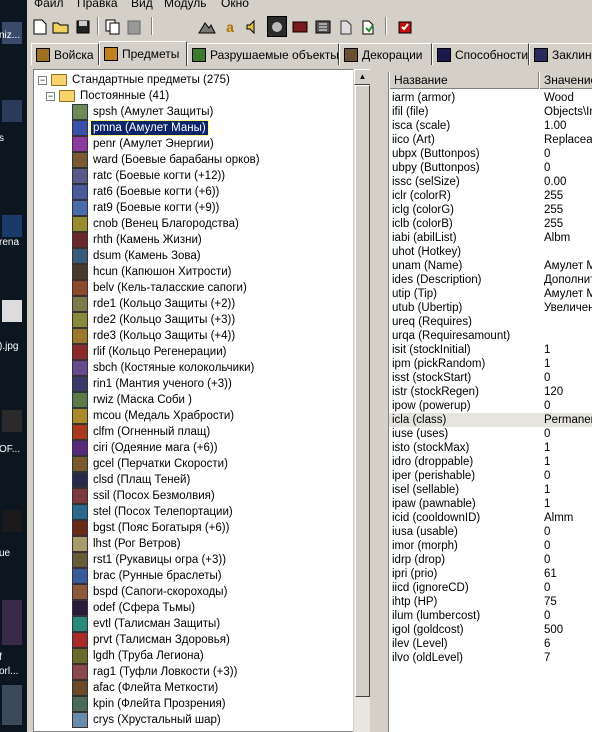 This screenshot has width=592, height=732. I want to click on tree-group: − Постоянные (41), so click(108, 96).